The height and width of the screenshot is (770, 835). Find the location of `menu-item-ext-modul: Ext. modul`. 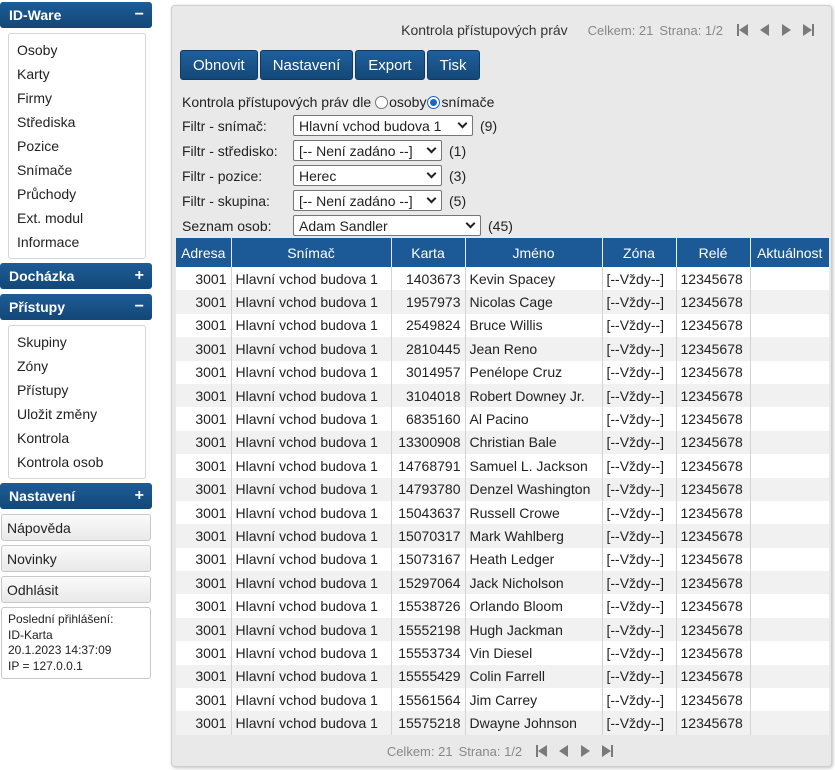

menu-item-ext-modul: Ext. modul is located at coordinates (77, 218).